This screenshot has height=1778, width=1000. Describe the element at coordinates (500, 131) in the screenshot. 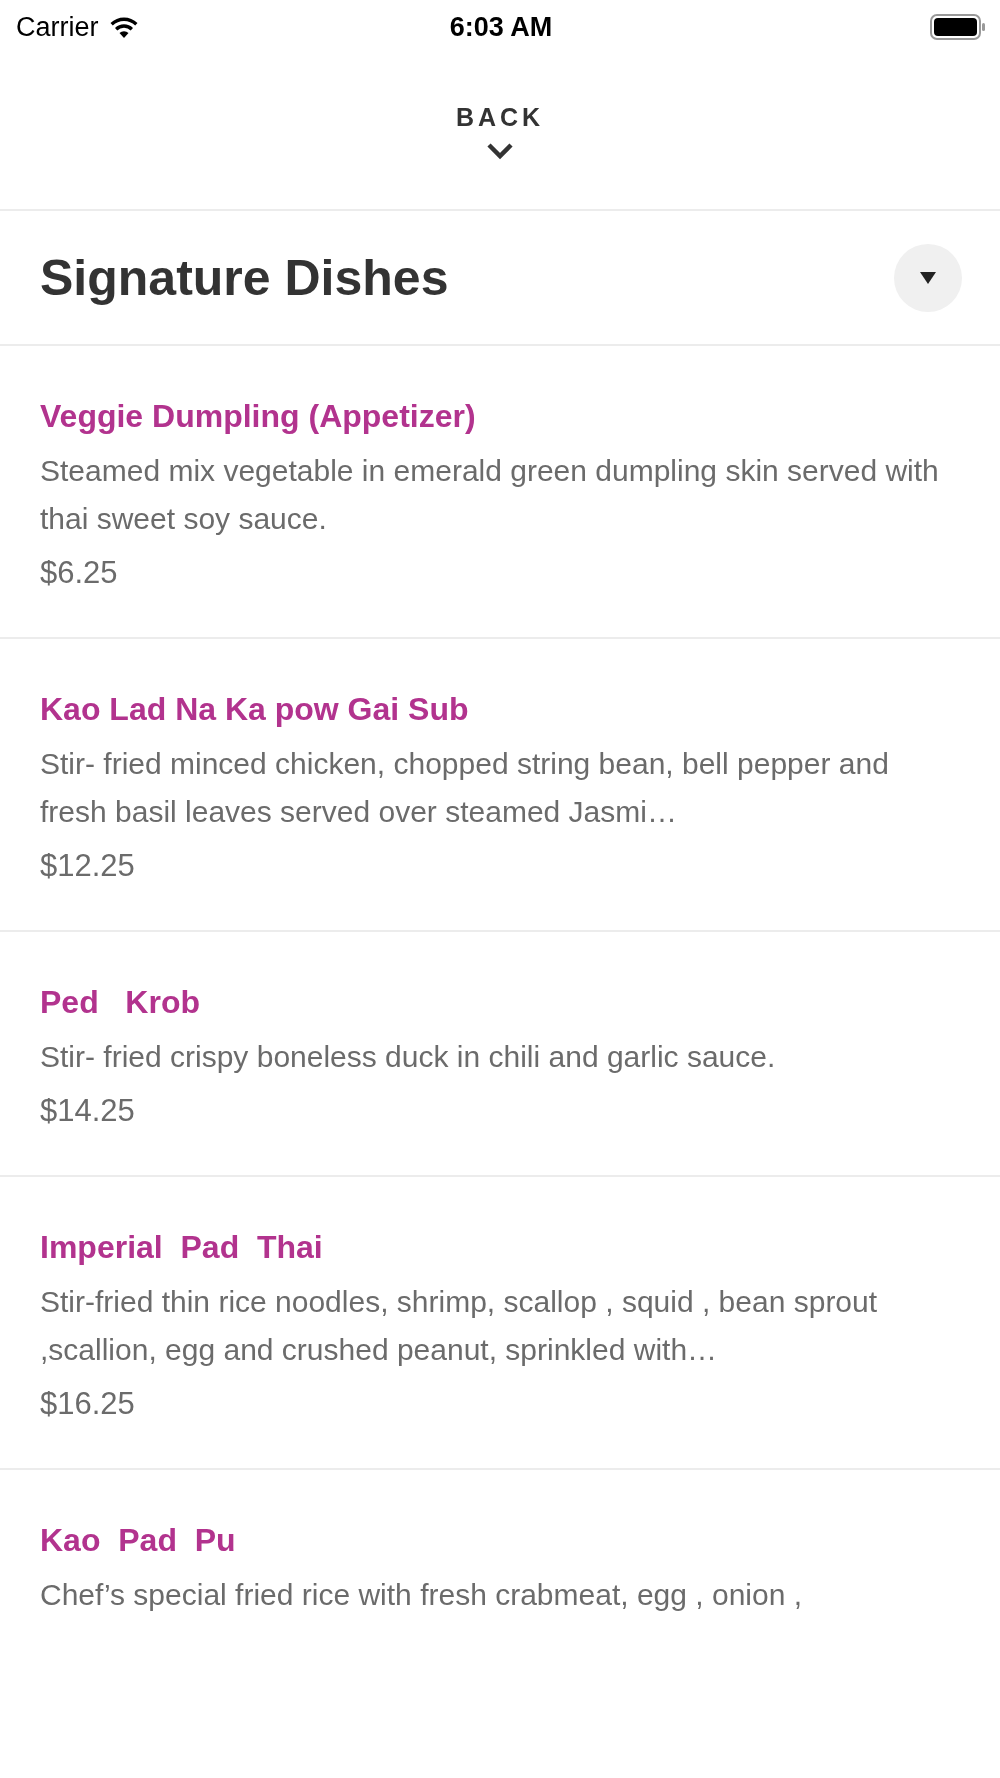

I see `back-button: BACK` at that location.